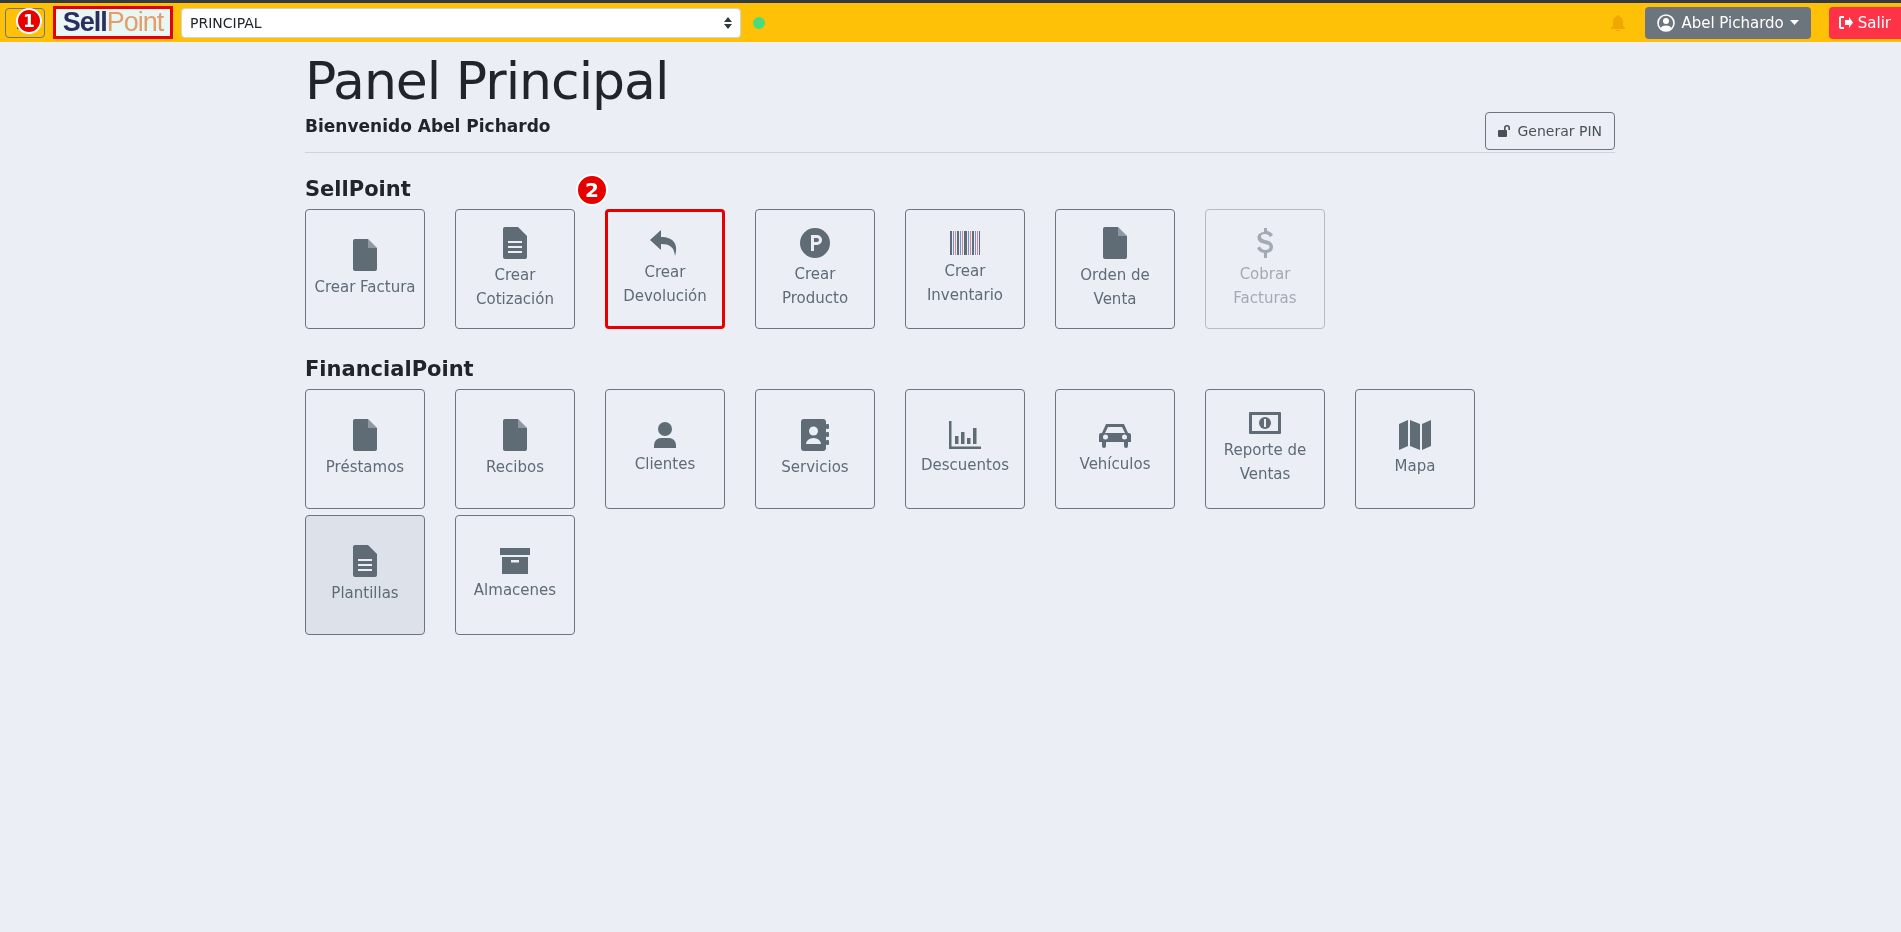  Describe the element at coordinates (1415, 435) in the screenshot. I see `folded-map-icon` at that location.